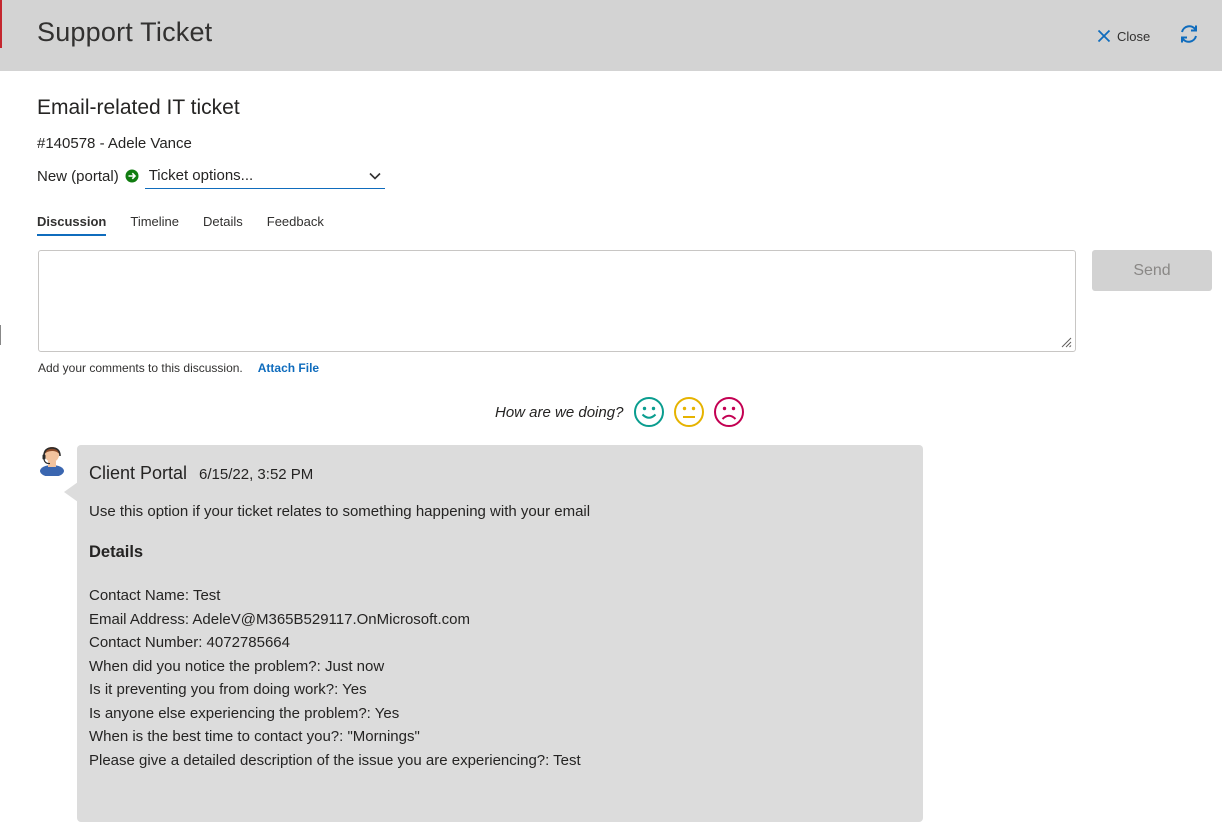 The image size is (1222, 837). Describe the element at coordinates (154, 225) in the screenshot. I see `tab-timeline: Timeline` at that location.